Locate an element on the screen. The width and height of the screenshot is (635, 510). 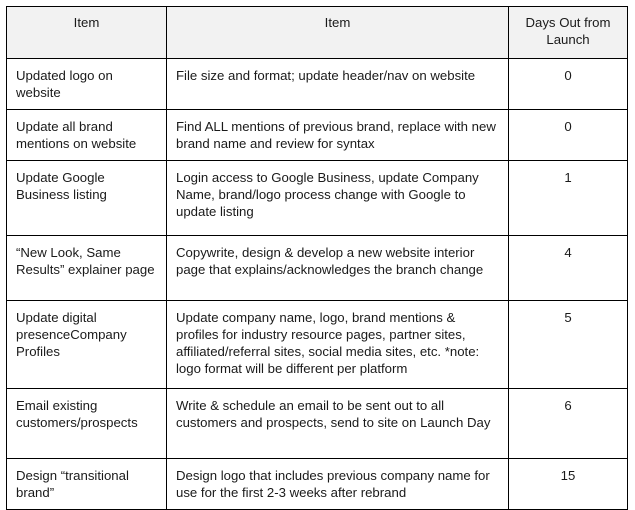
cell-days-out: 1 is located at coordinates (568, 198).